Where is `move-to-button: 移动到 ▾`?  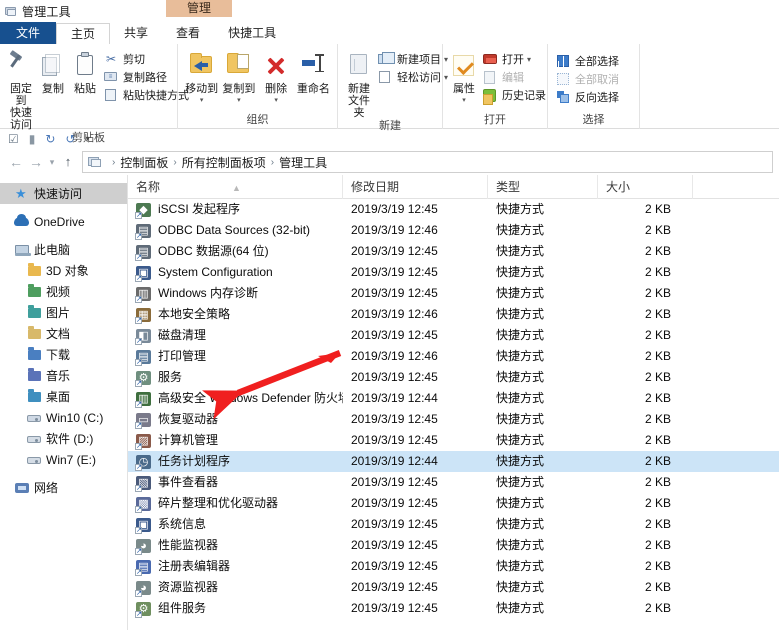 move-to-button: 移动到 ▾ is located at coordinates (201, 77).